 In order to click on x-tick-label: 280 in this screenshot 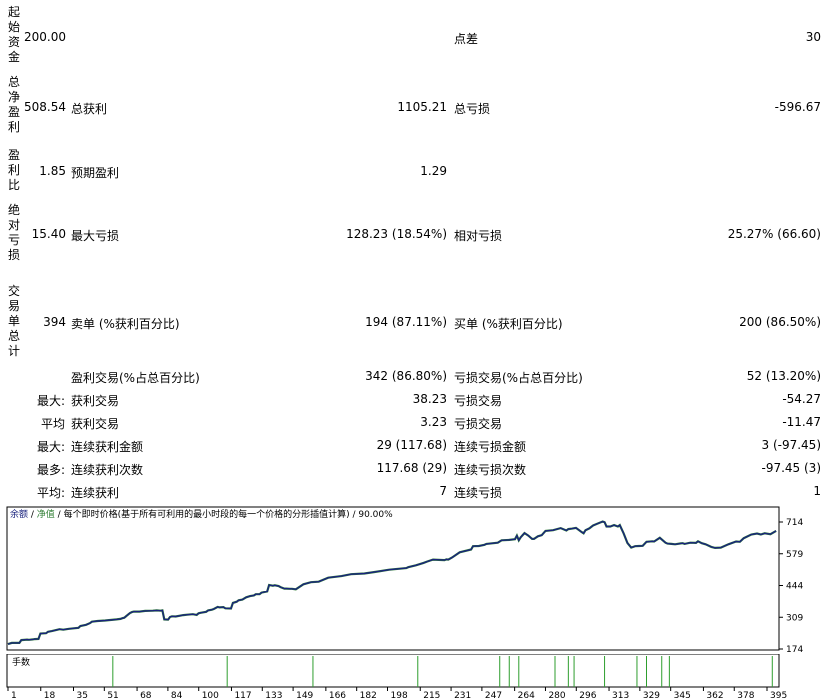, I will do `click(556, 695)`.